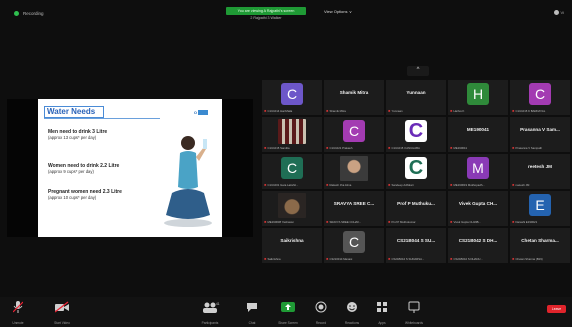 This screenshot has height=327, width=572. I want to click on video-camera-icon, so click(62, 306).